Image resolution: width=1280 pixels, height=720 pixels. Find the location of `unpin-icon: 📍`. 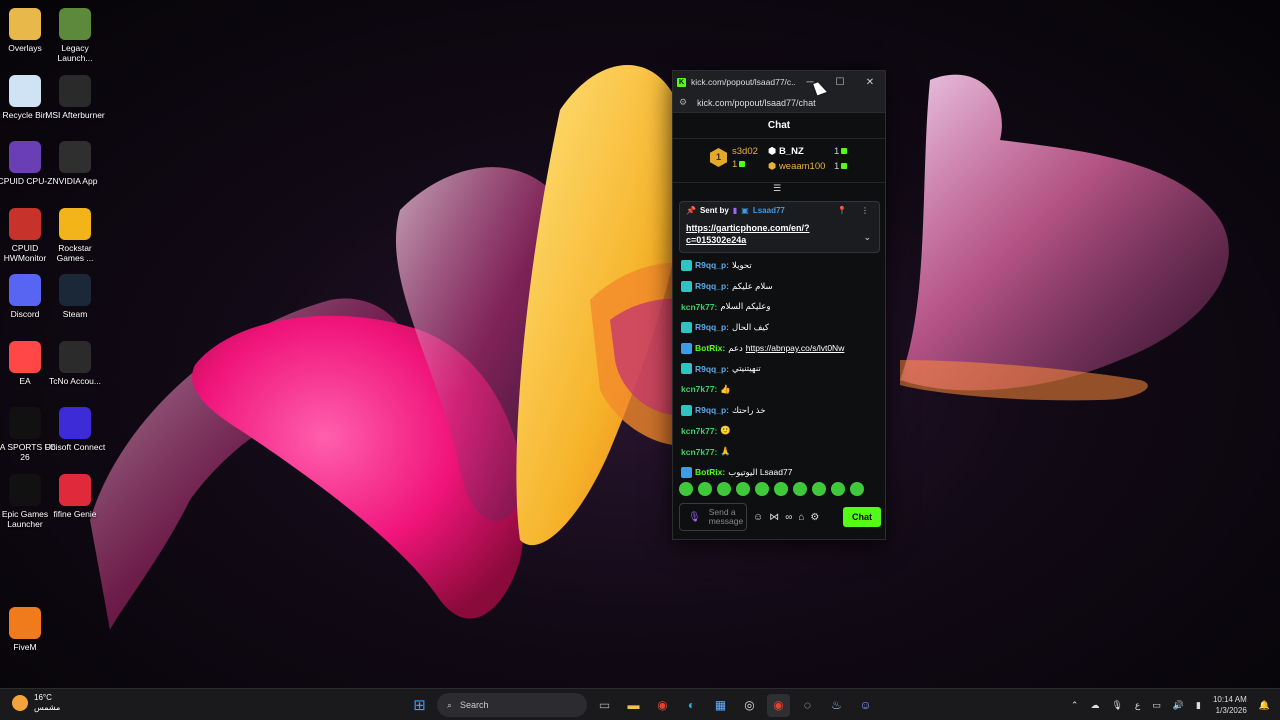

unpin-icon: 📍 is located at coordinates (842, 210).